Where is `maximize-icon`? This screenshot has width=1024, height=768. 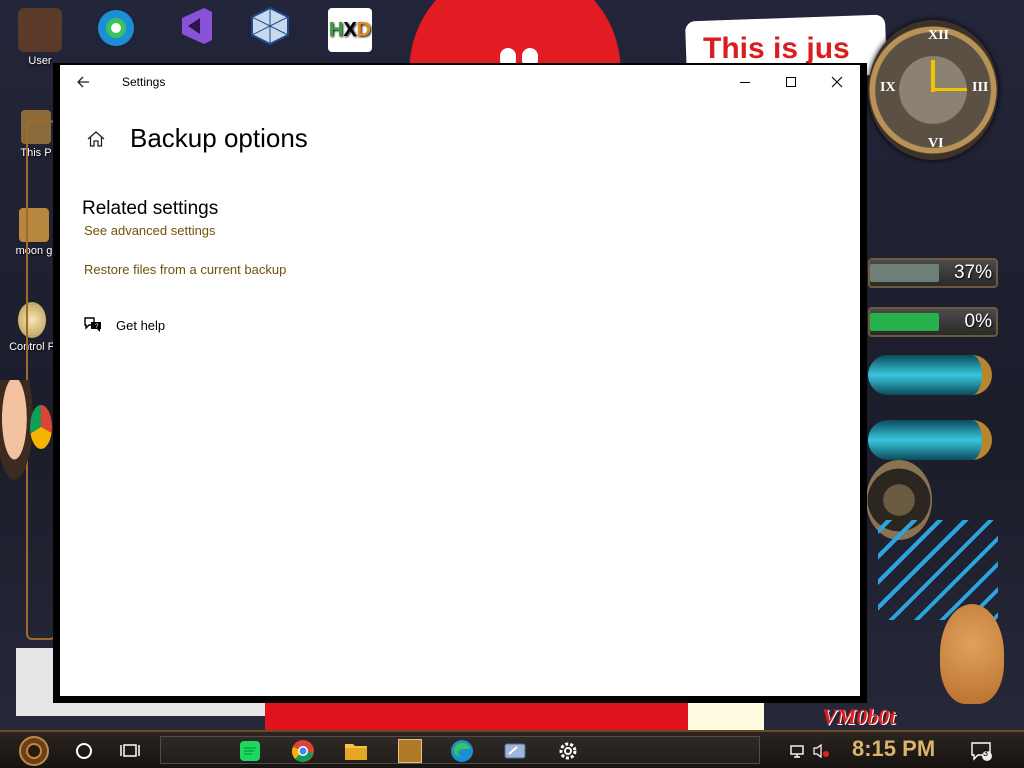
maximize-icon is located at coordinates (791, 82).